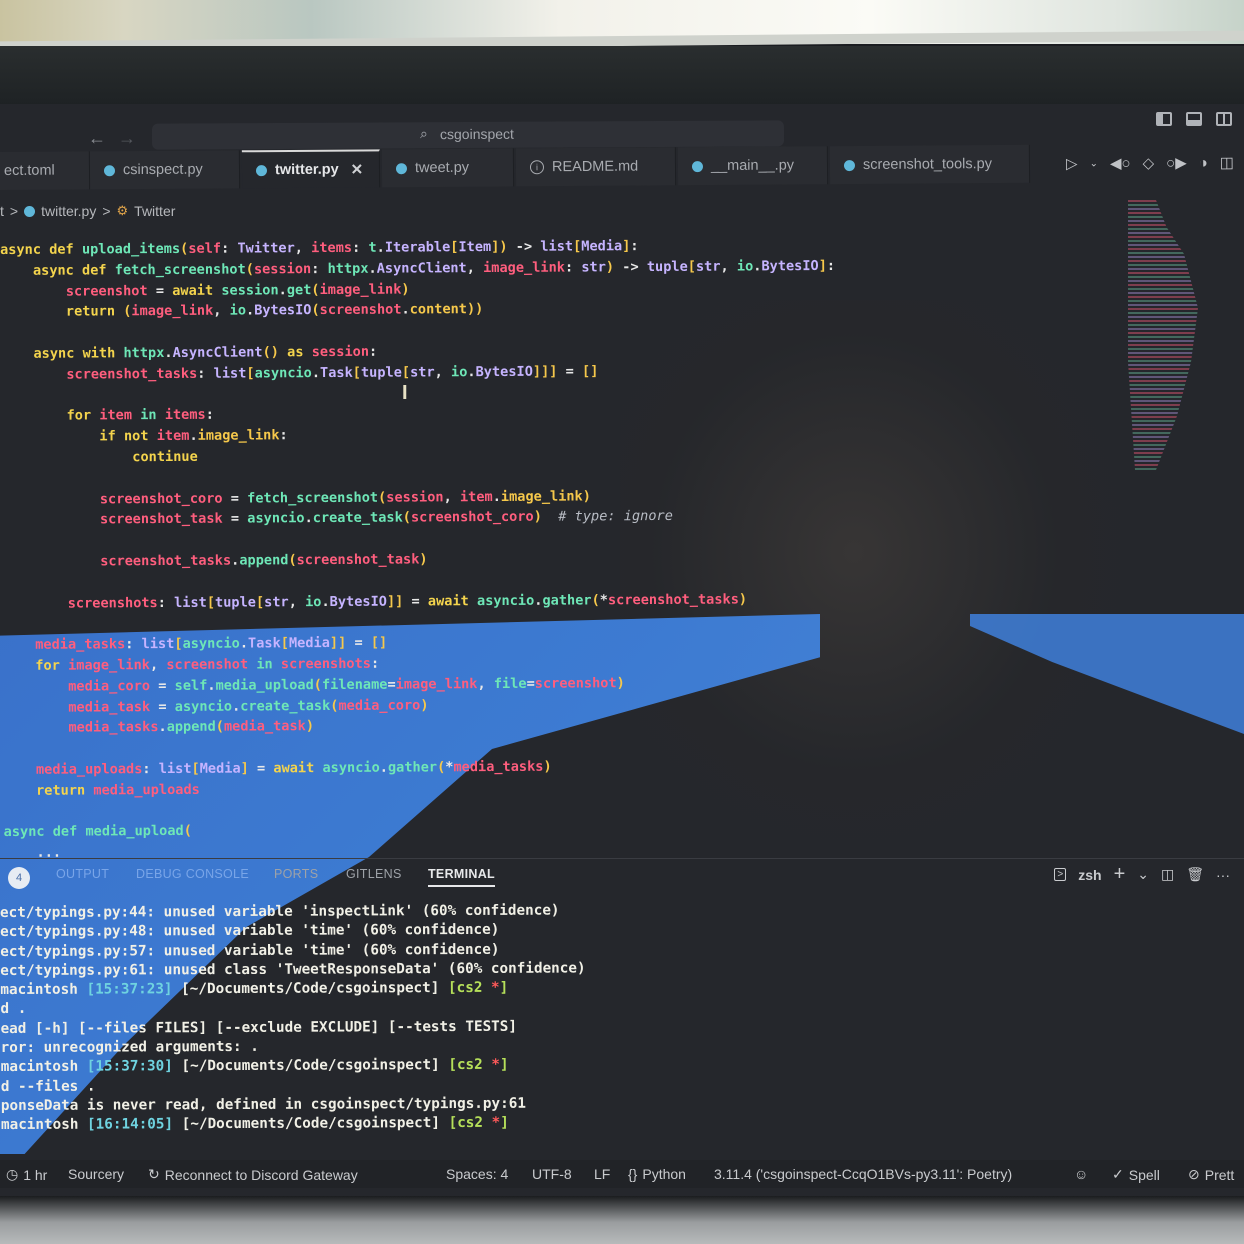 The width and height of the screenshot is (1244, 1244). What do you see at coordinates (332, 248) in the screenshot?
I see `code-token: items` at bounding box center [332, 248].